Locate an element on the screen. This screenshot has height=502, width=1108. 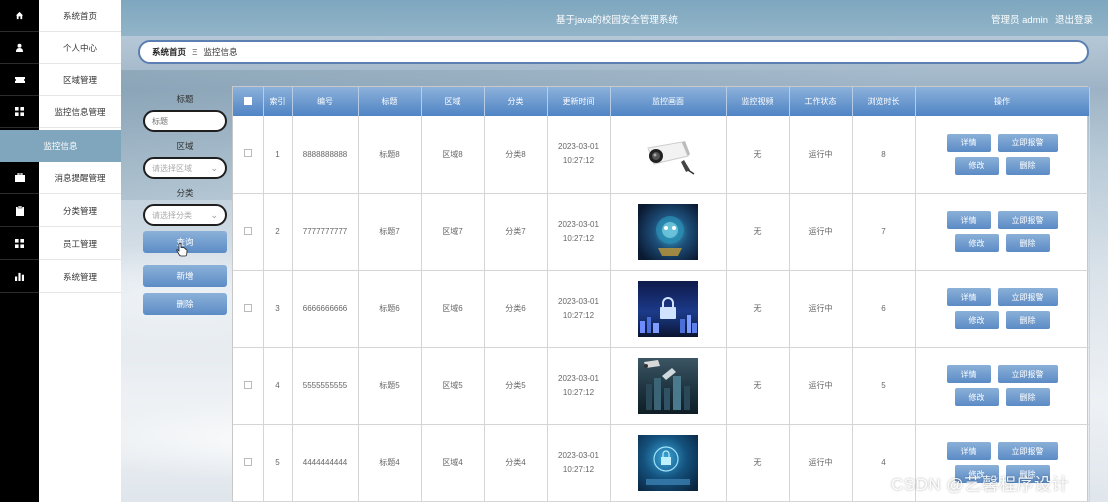
breadcrumb-current: 监控信息 is located at coordinates (220, 52).